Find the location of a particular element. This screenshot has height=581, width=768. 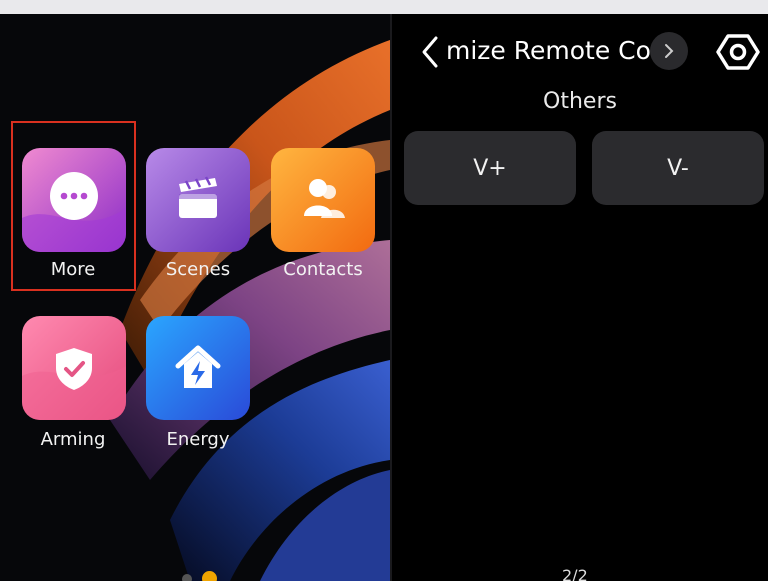

page-title: mize Remote Co is located at coordinates (548, 50).